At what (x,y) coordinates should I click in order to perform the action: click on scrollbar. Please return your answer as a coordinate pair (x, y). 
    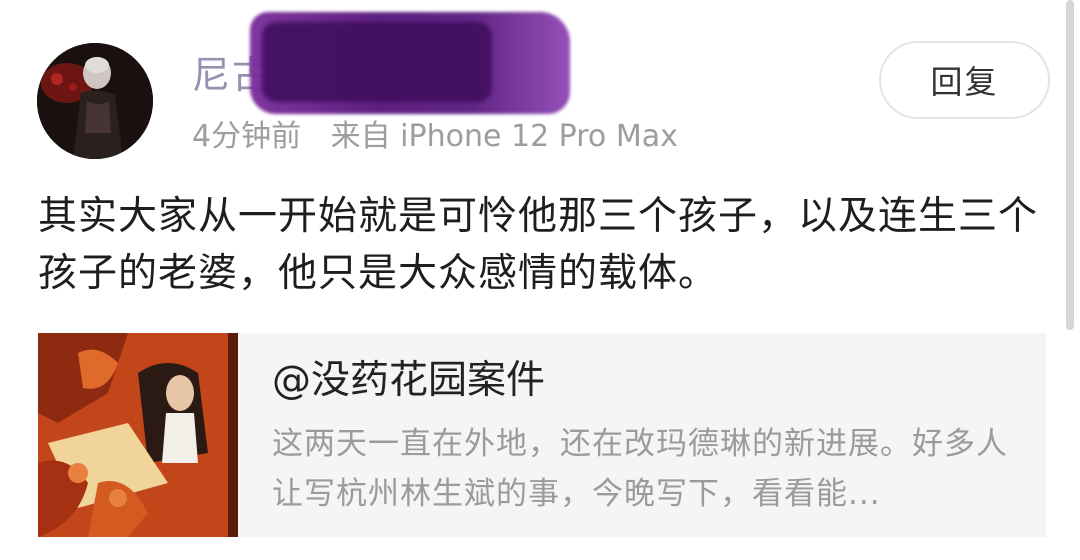
    Looking at the image, I should click on (1070, 165).